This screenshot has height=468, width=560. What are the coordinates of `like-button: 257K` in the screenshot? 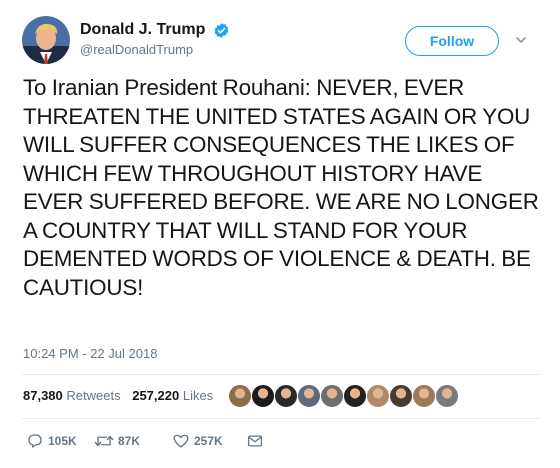 It's located at (197, 440).